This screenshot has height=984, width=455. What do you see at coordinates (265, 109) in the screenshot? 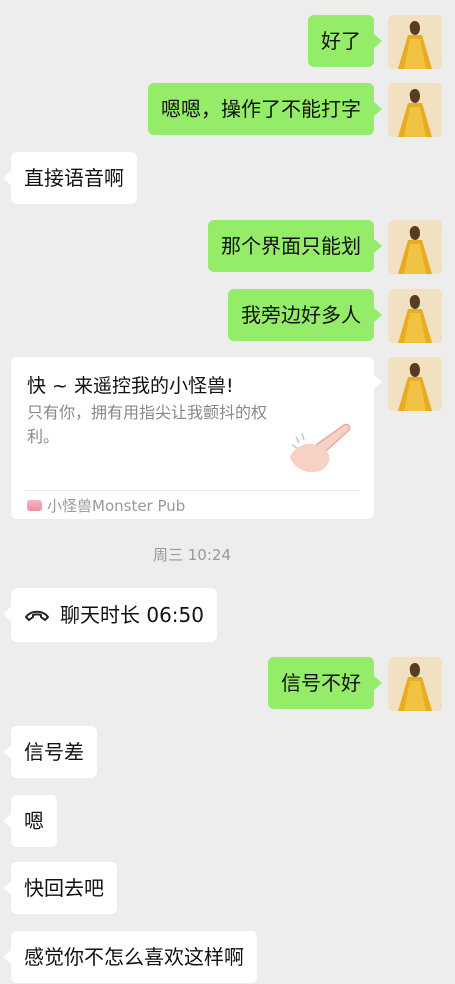
I see `message-bubble-sent: 嗯嗯，操作了不能打字` at bounding box center [265, 109].